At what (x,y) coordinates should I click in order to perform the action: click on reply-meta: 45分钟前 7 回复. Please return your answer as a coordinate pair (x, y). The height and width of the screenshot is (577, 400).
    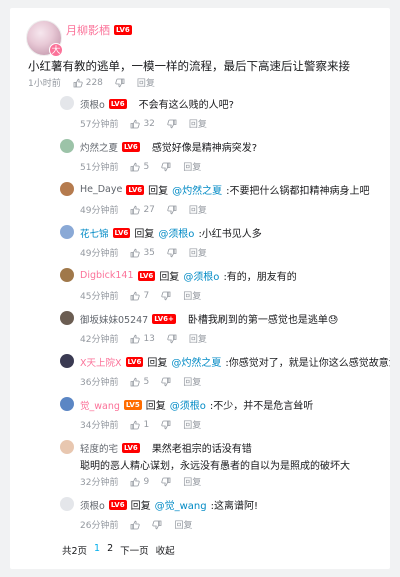
    Looking at the image, I should click on (140, 296).